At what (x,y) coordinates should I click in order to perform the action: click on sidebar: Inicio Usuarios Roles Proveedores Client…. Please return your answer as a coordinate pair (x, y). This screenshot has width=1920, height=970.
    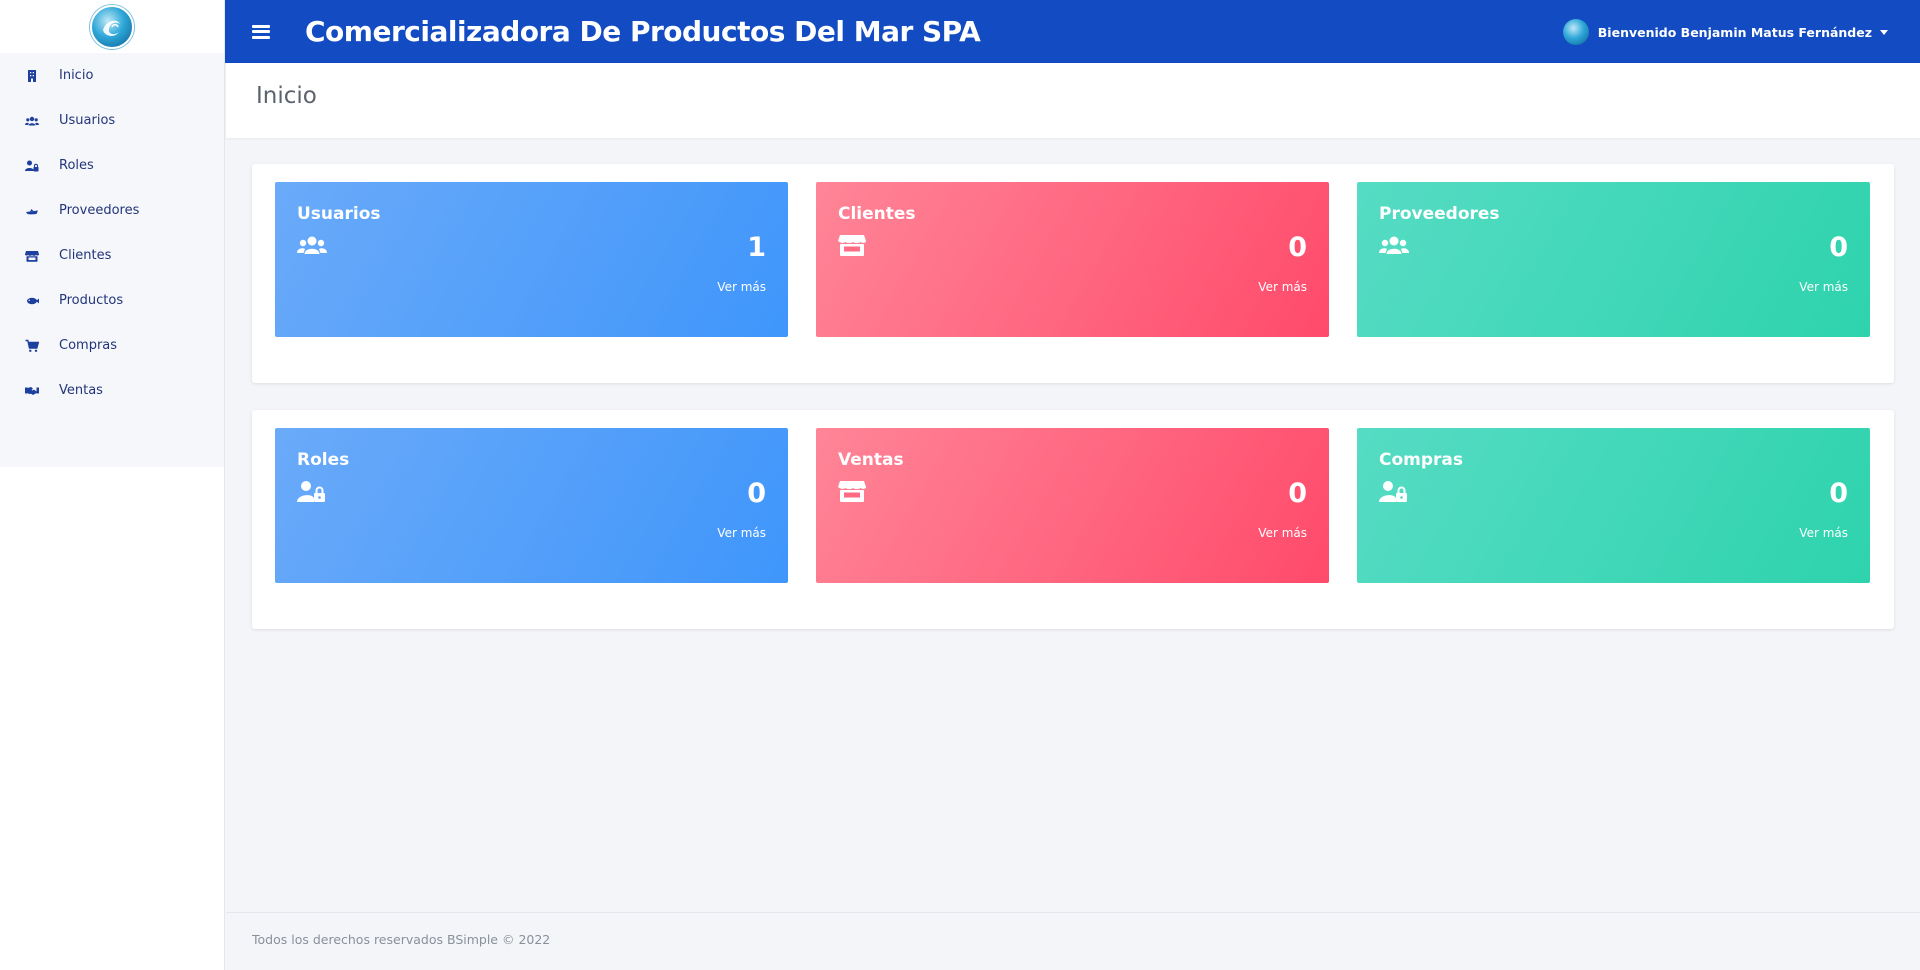
    Looking at the image, I should click on (112, 485).